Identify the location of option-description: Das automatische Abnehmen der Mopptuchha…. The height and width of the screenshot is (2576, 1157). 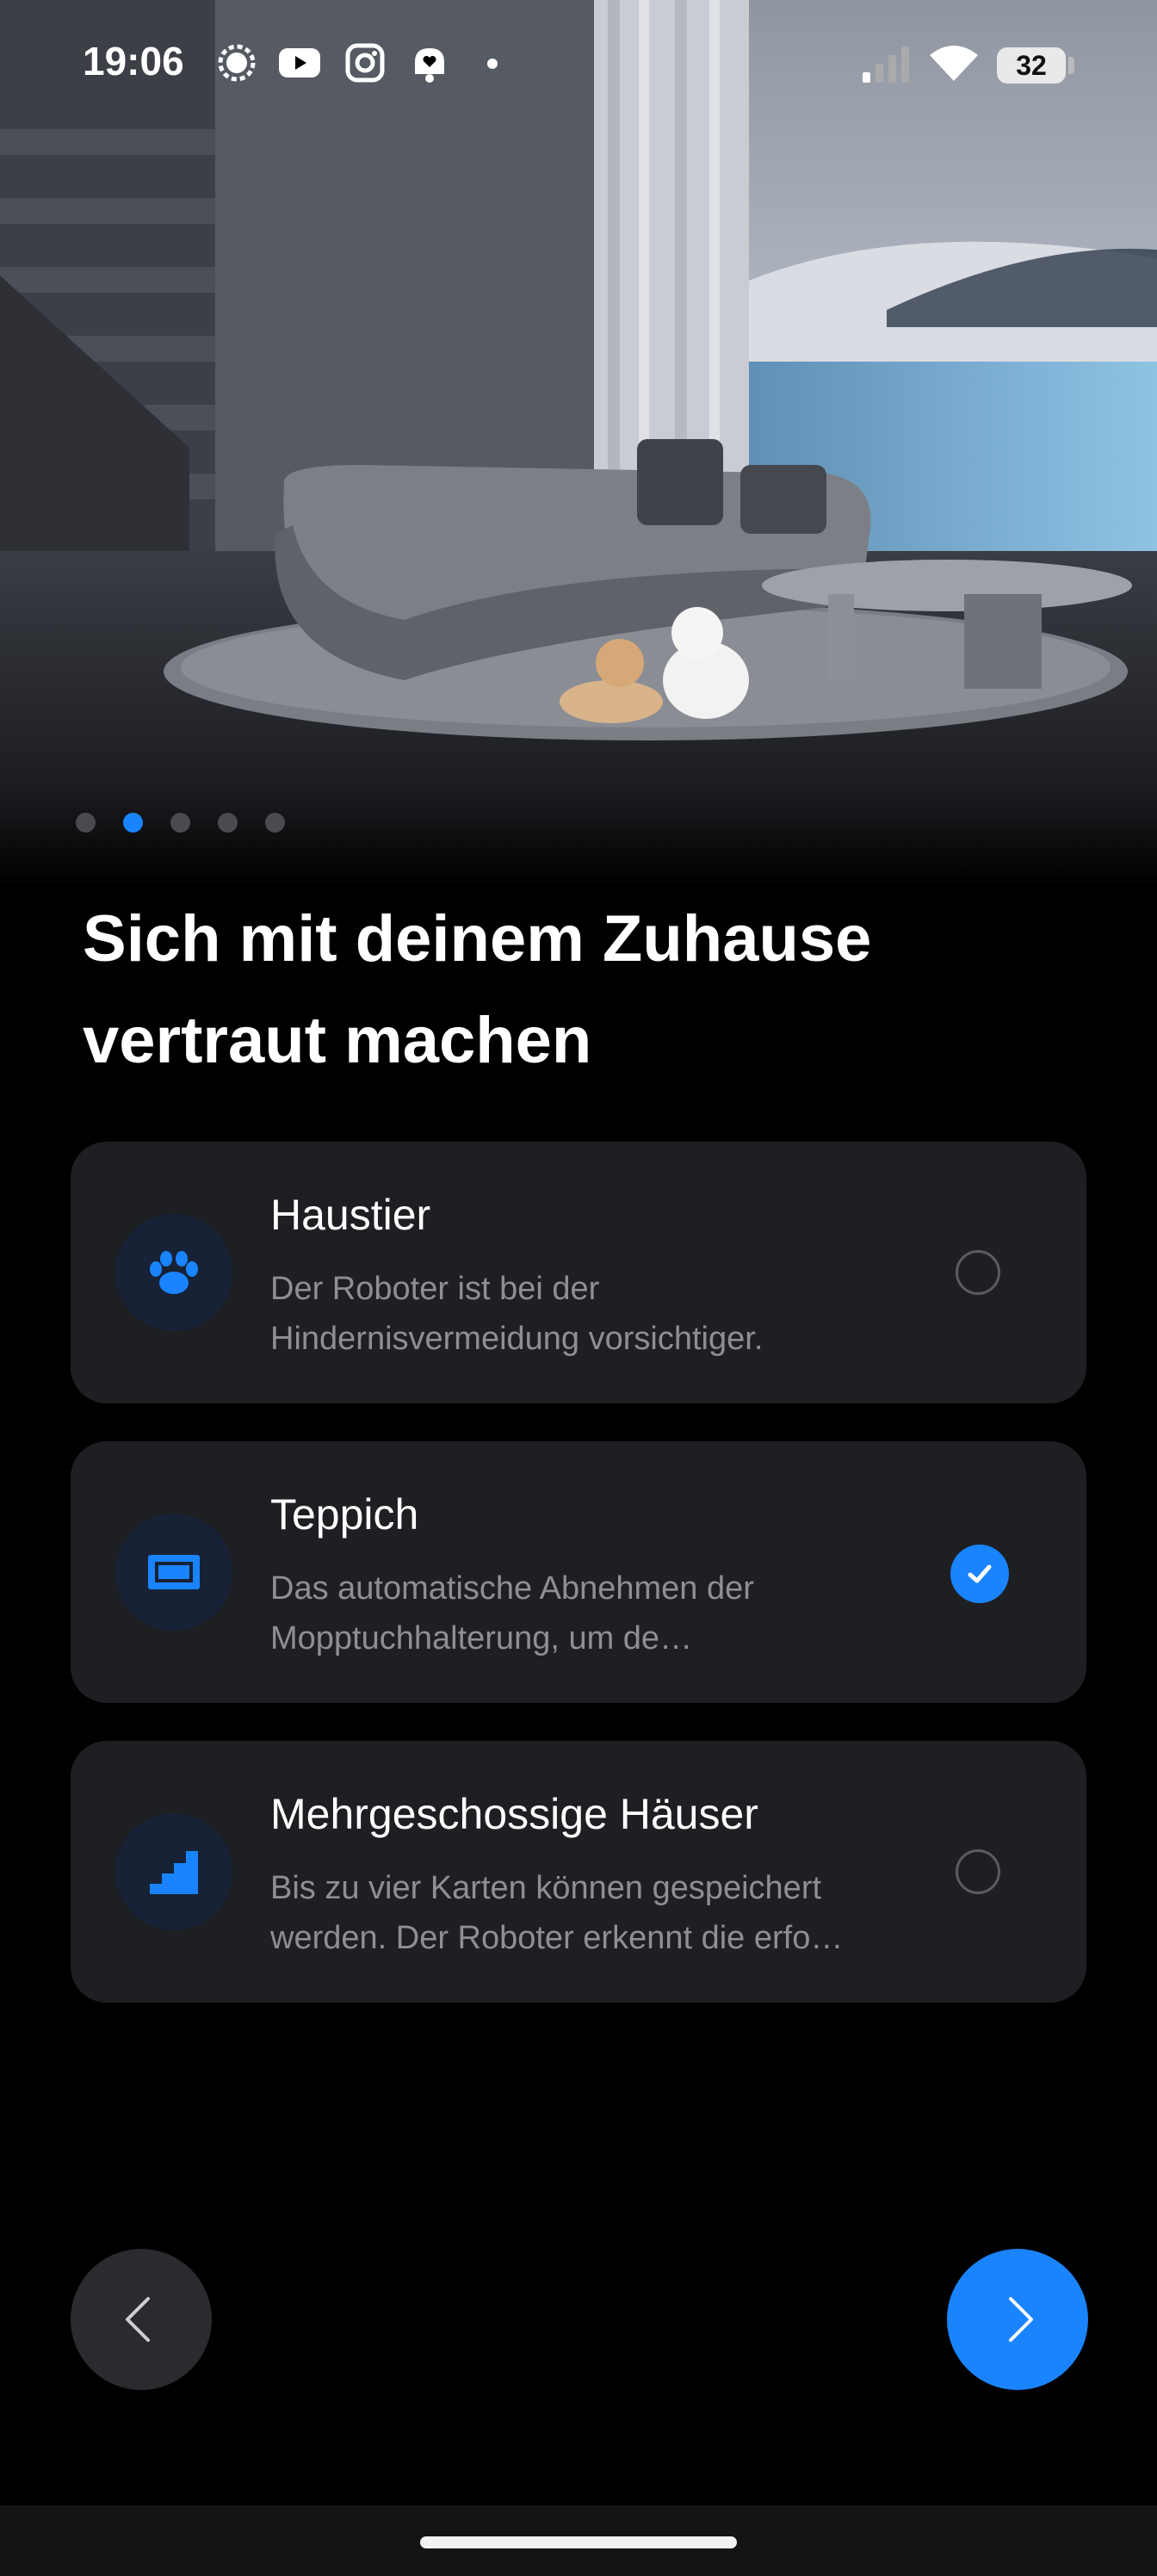
(512, 1613).